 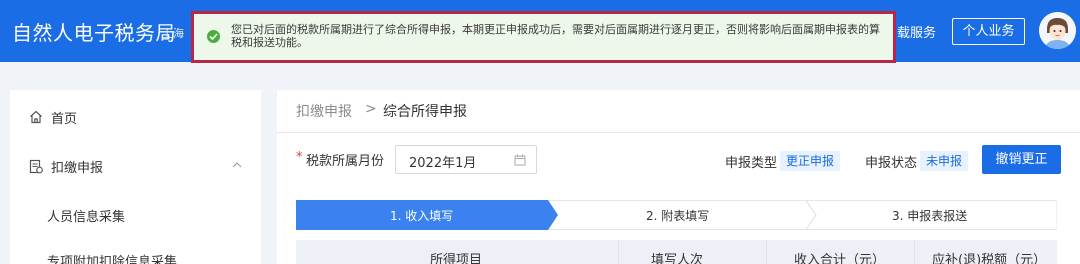 I want to click on period-label: 税款所属月份, so click(x=345, y=161).